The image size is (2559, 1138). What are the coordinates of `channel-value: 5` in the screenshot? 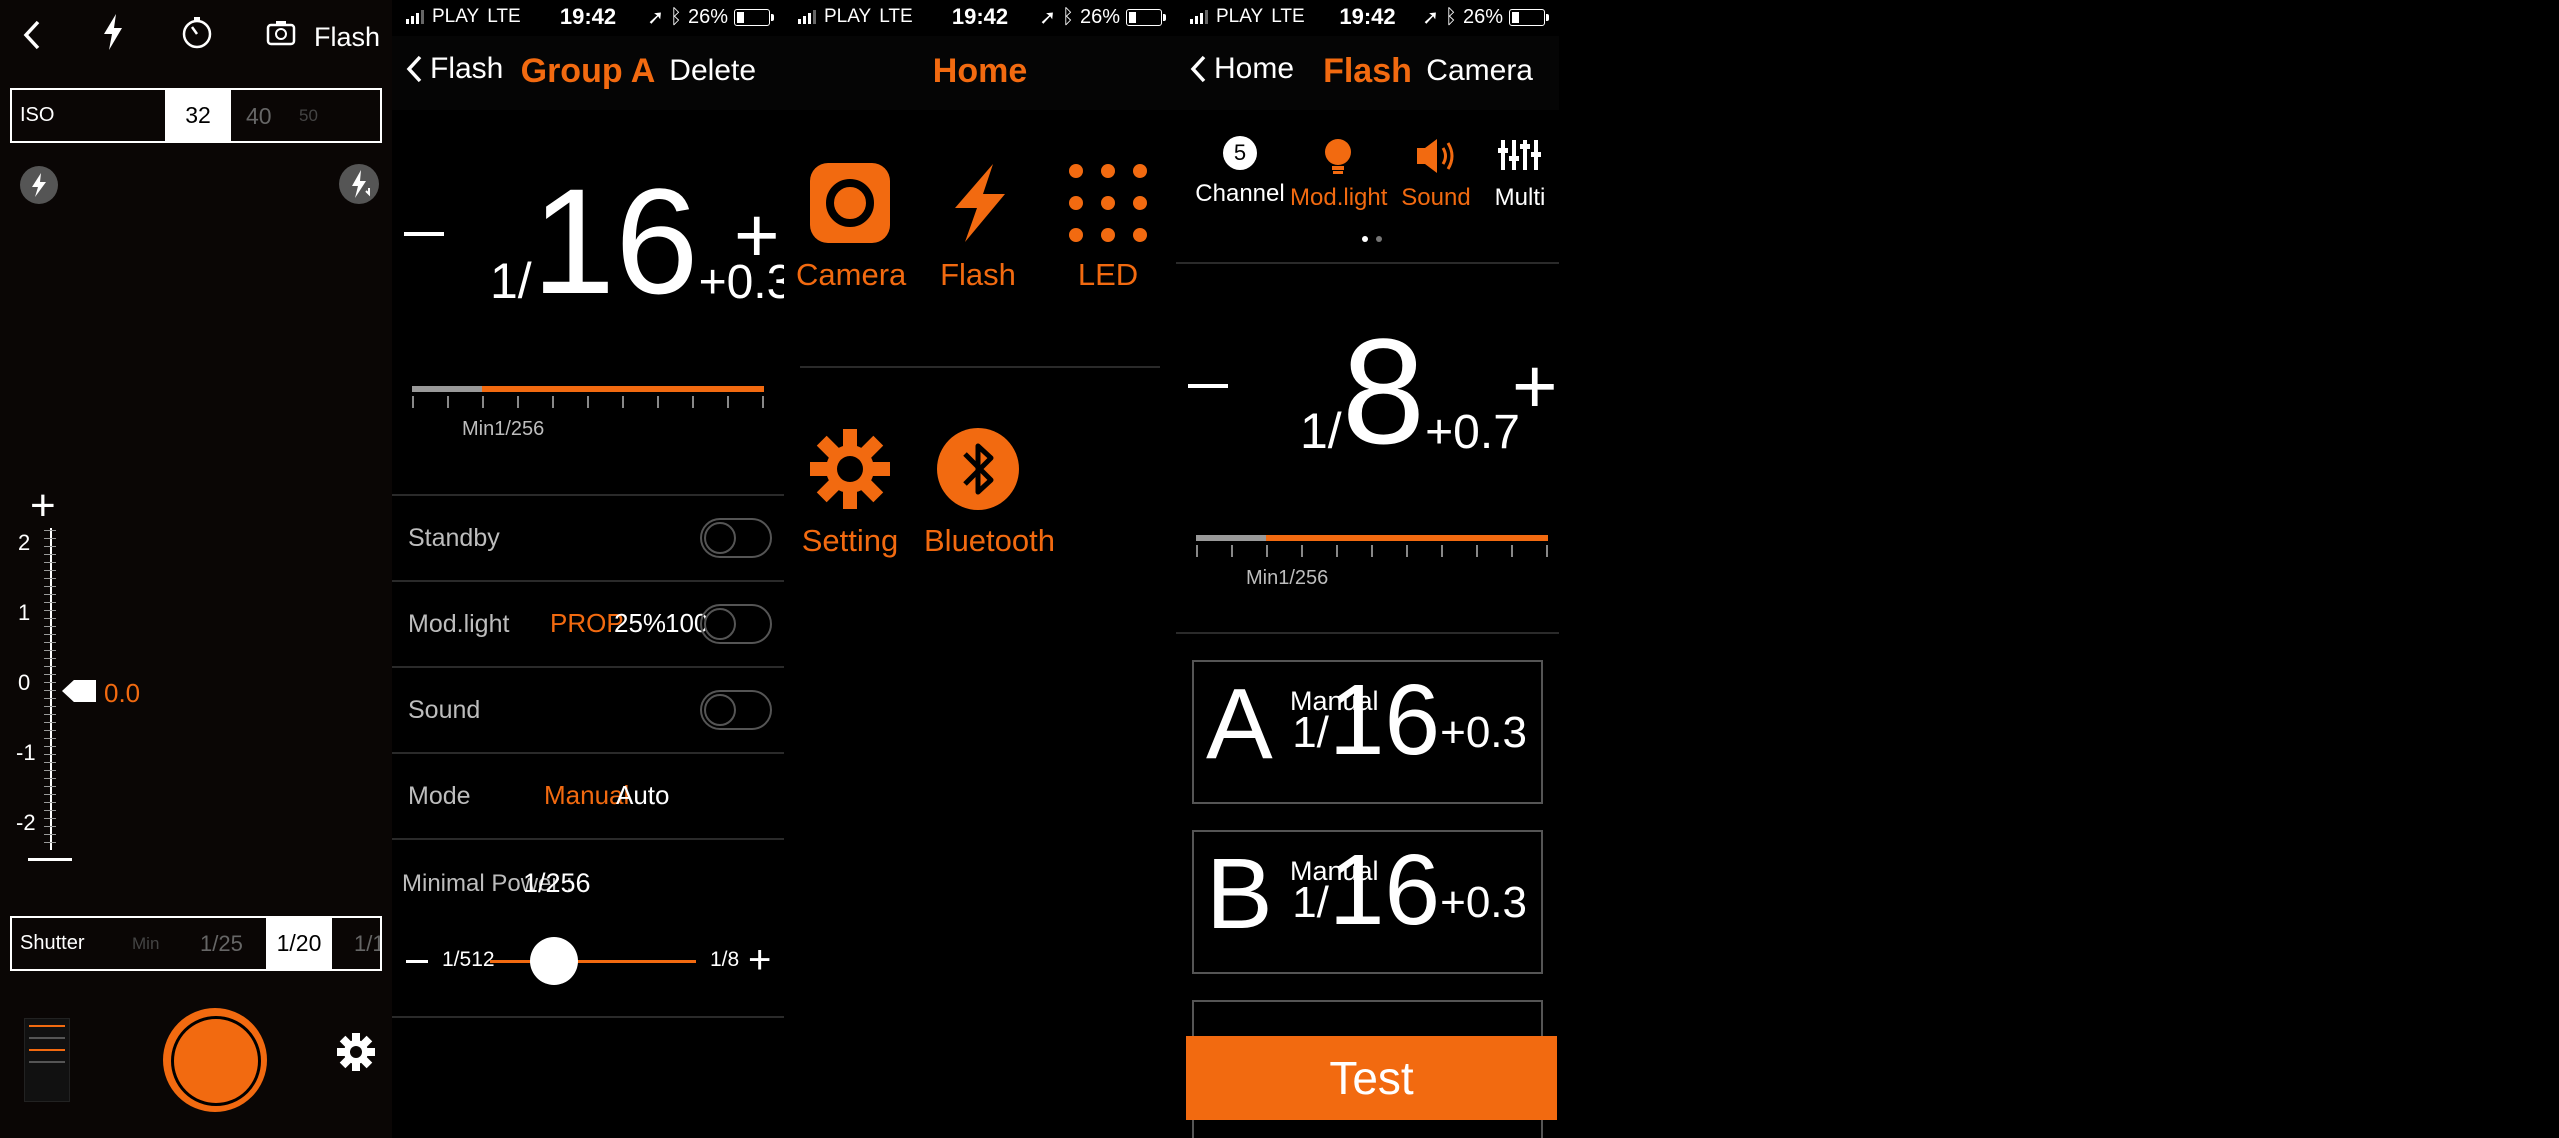 It's located at (1240, 153).